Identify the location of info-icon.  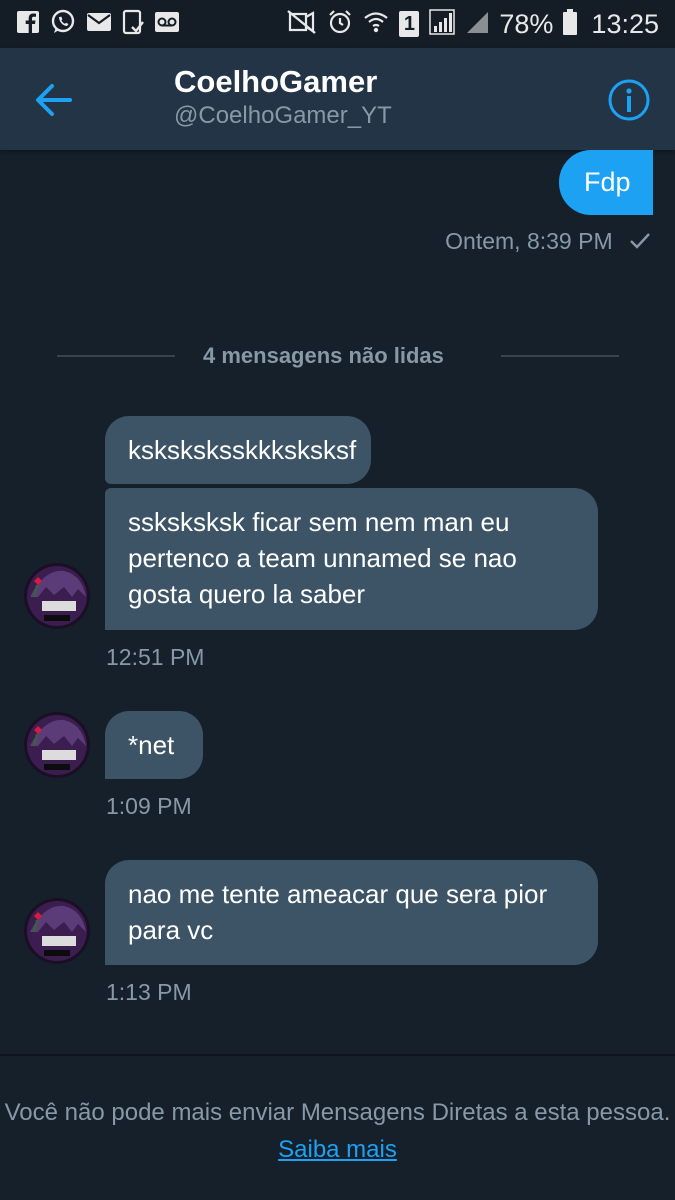
(629, 100).